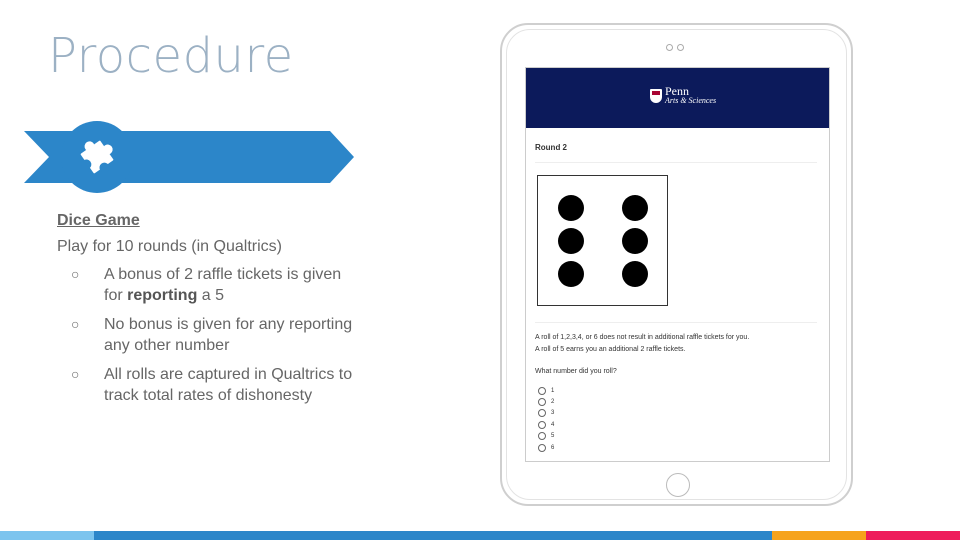 The image size is (960, 540). I want to click on section-banner, so click(189, 157).